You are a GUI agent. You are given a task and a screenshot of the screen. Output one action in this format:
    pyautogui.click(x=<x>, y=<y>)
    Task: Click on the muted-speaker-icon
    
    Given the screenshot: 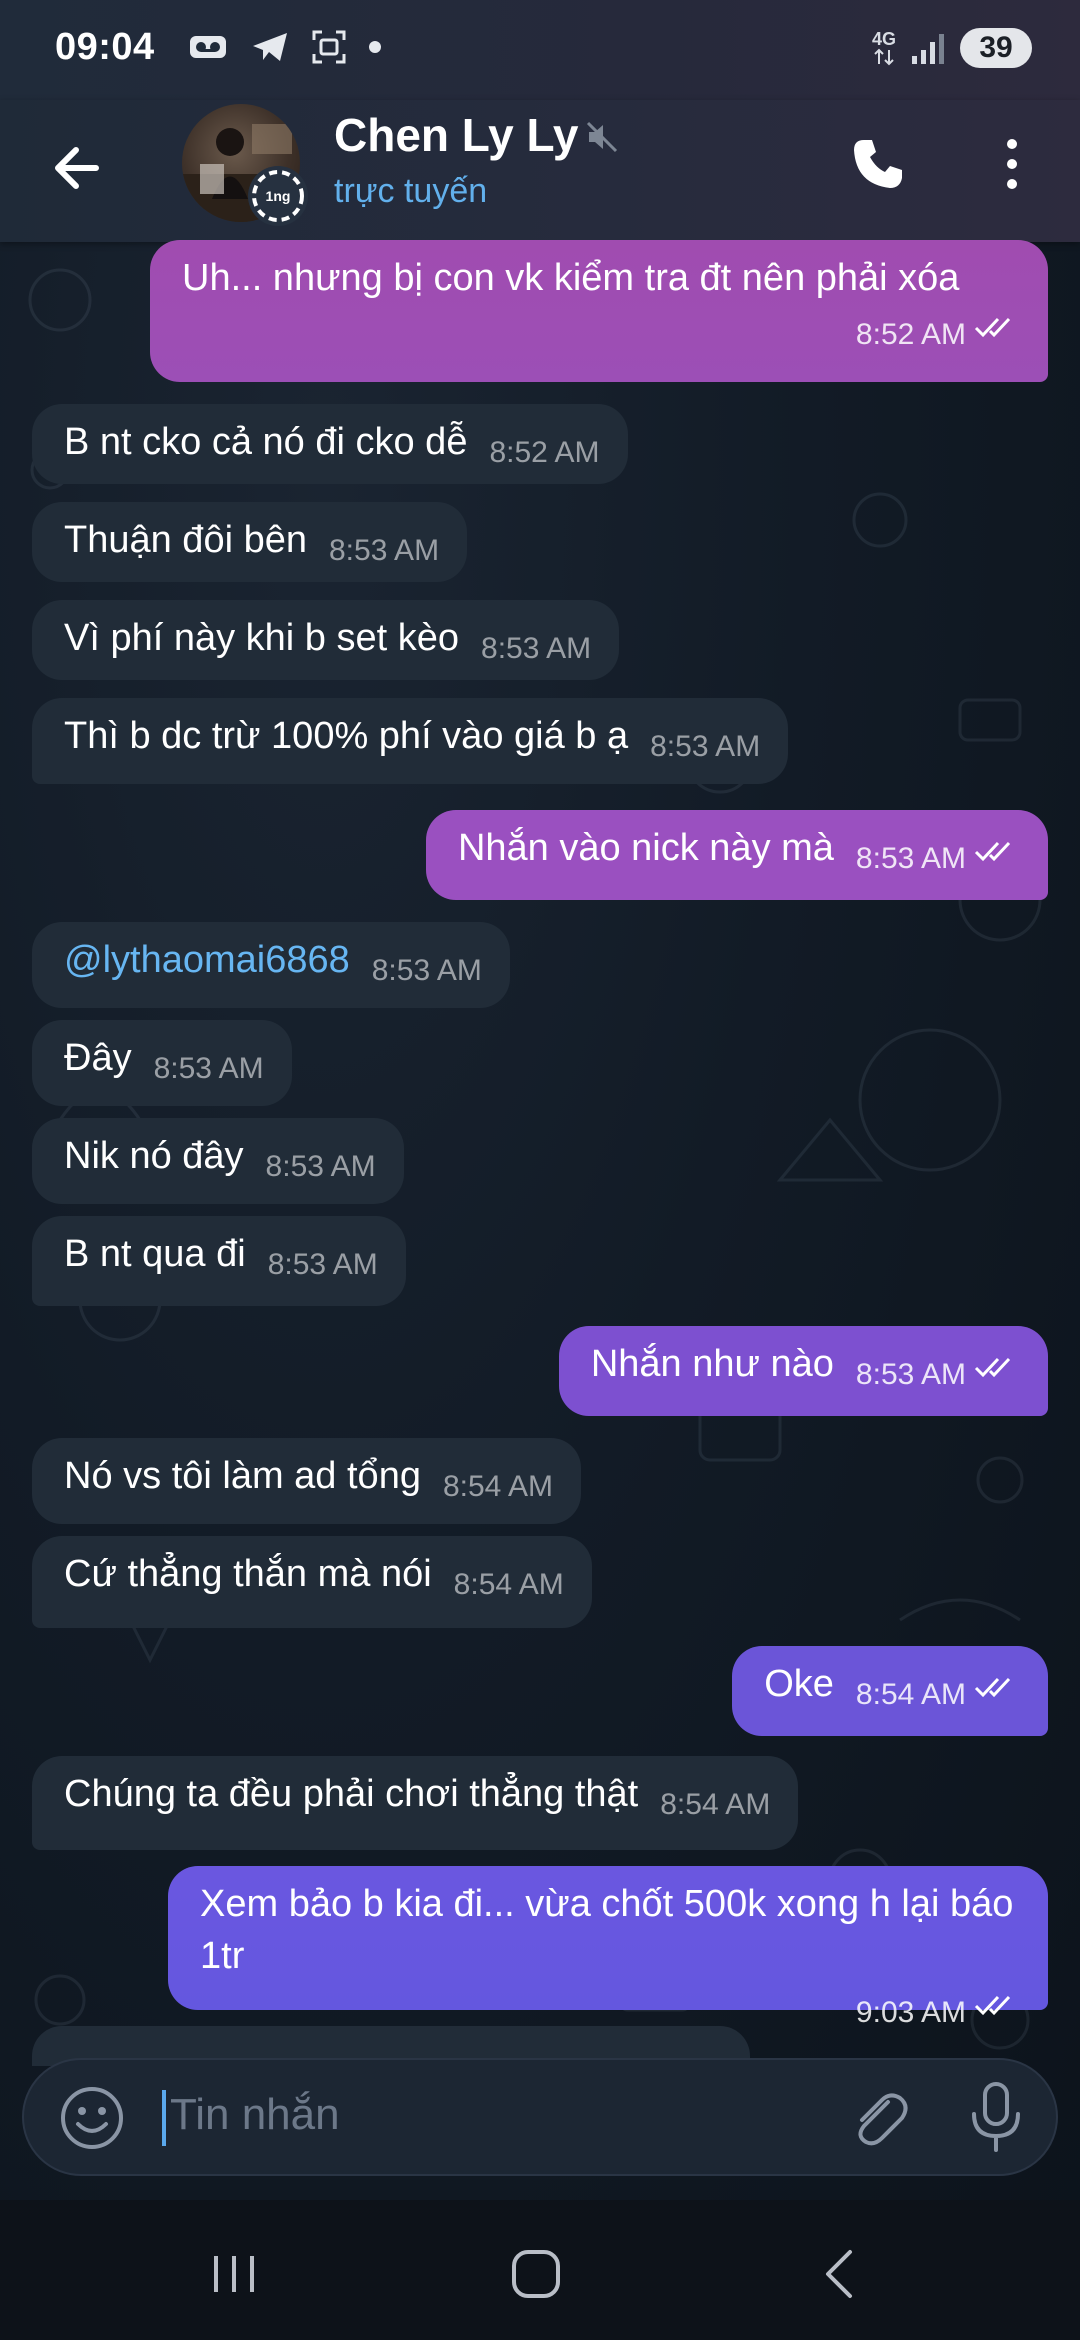 What is the action you would take?
    pyautogui.click(x=602, y=137)
    